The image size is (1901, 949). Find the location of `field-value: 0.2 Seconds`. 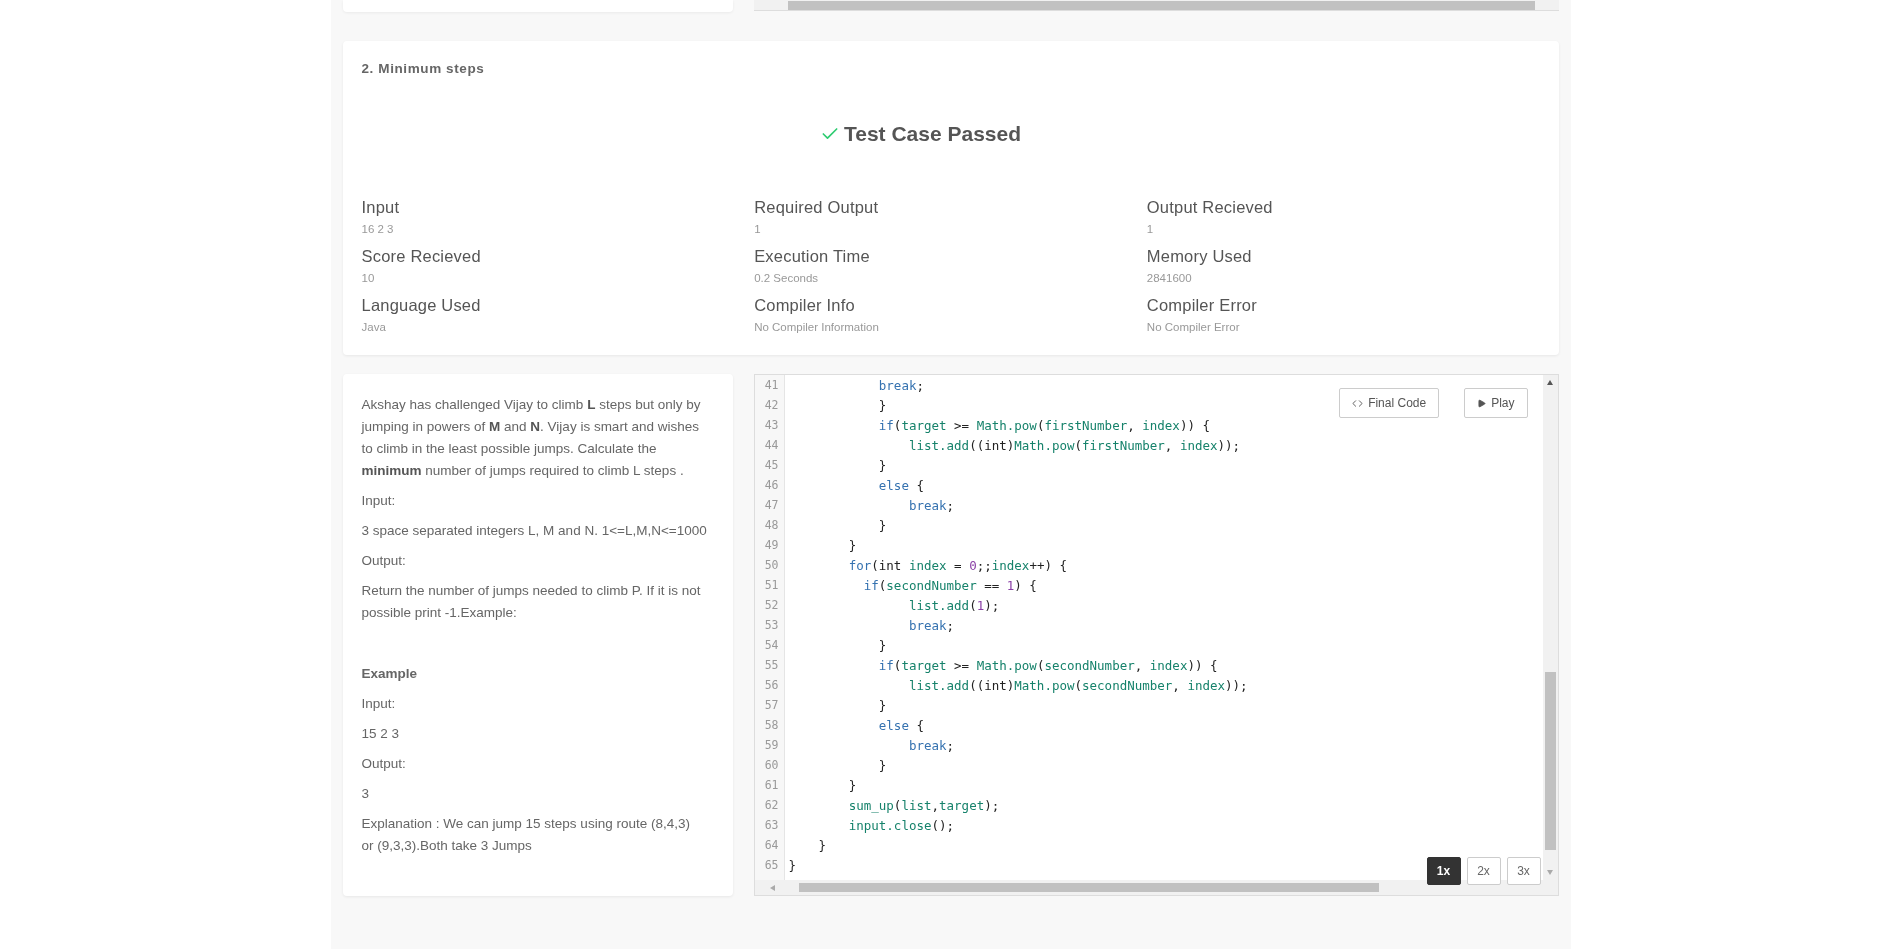

field-value: 0.2 Seconds is located at coordinates (787, 278).